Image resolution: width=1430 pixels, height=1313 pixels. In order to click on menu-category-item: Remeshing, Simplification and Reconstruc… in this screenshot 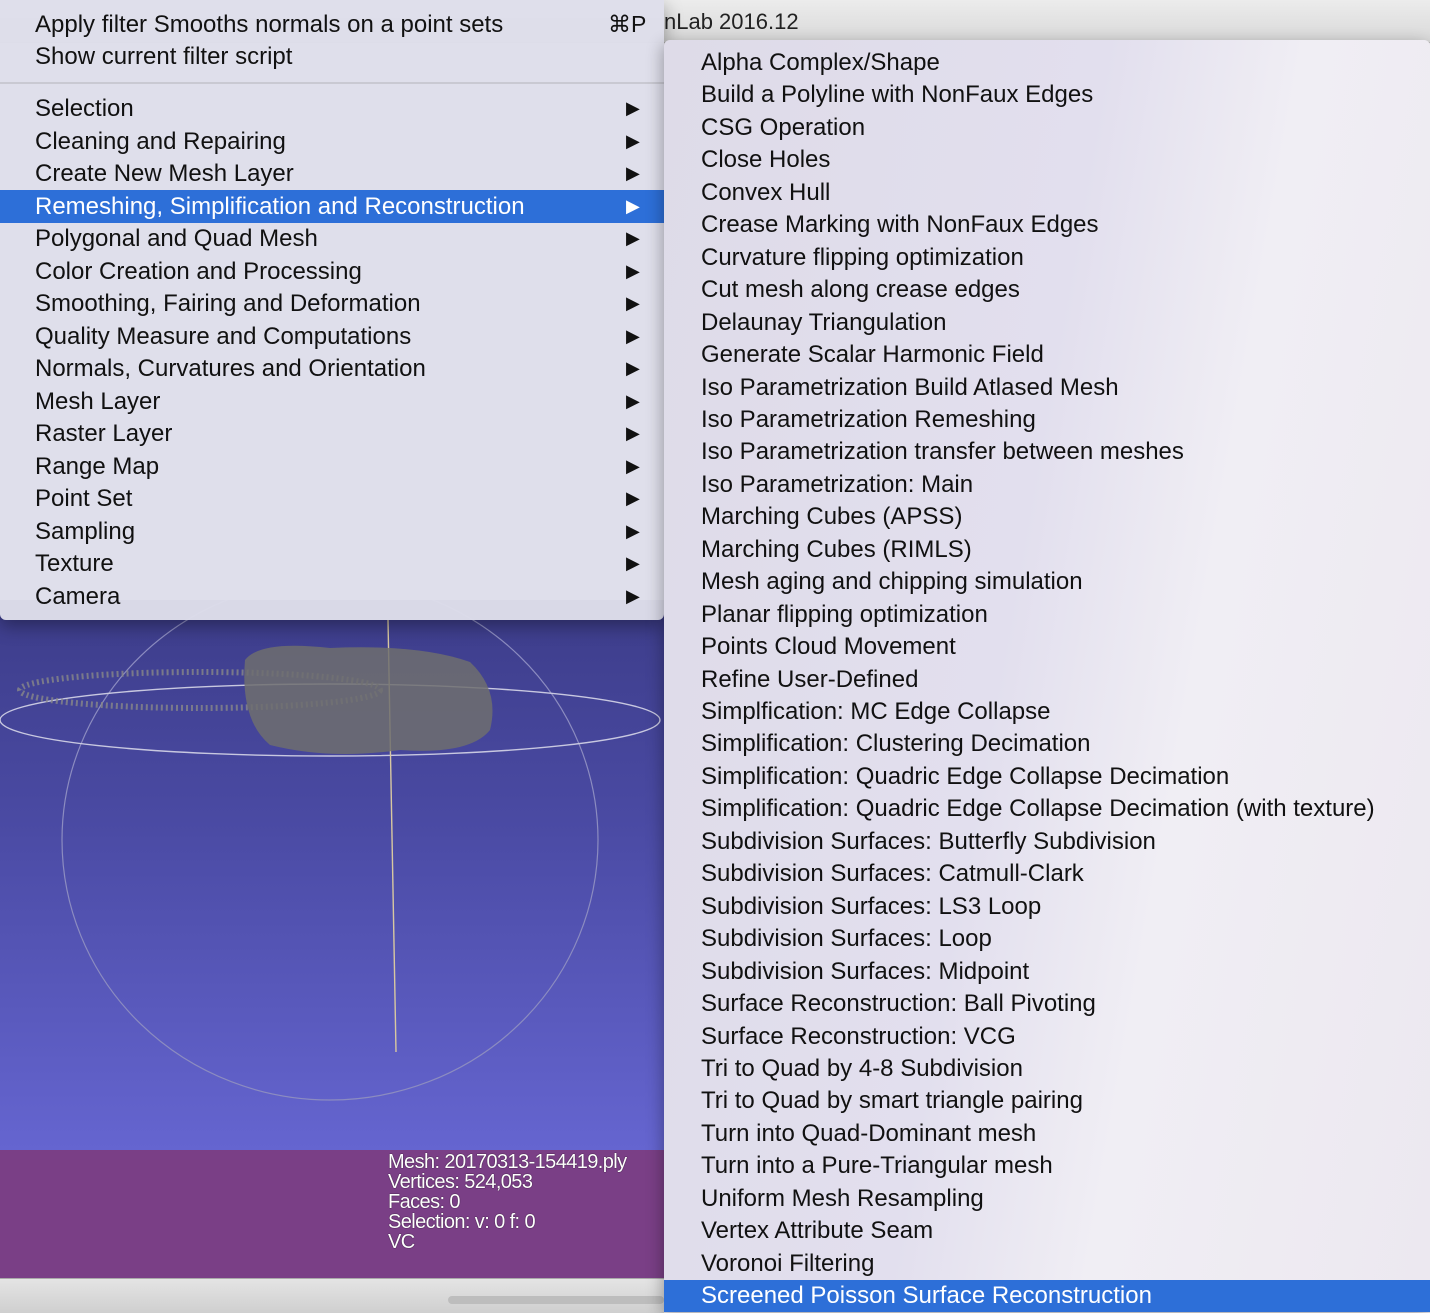, I will do `click(332, 206)`.